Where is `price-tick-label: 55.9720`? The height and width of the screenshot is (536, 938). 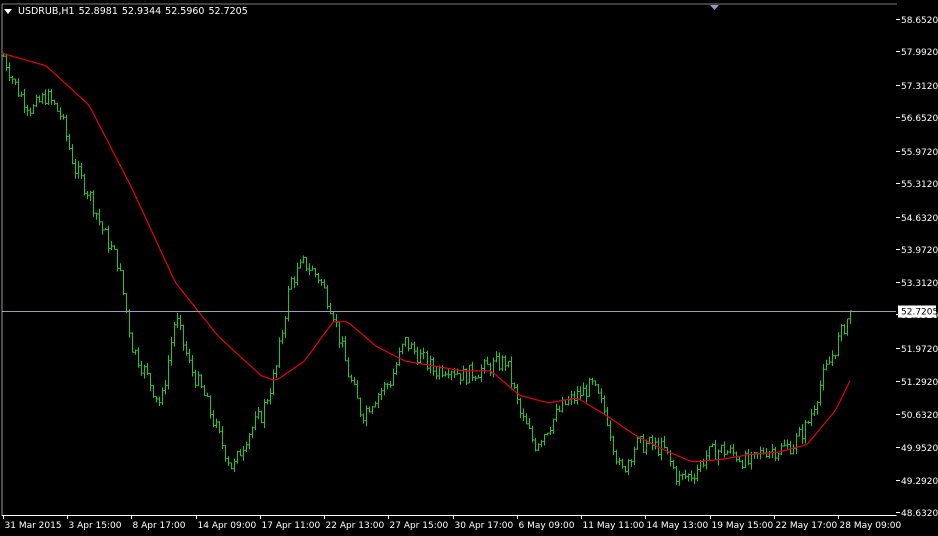 price-tick-label: 55.9720 is located at coordinates (919, 153).